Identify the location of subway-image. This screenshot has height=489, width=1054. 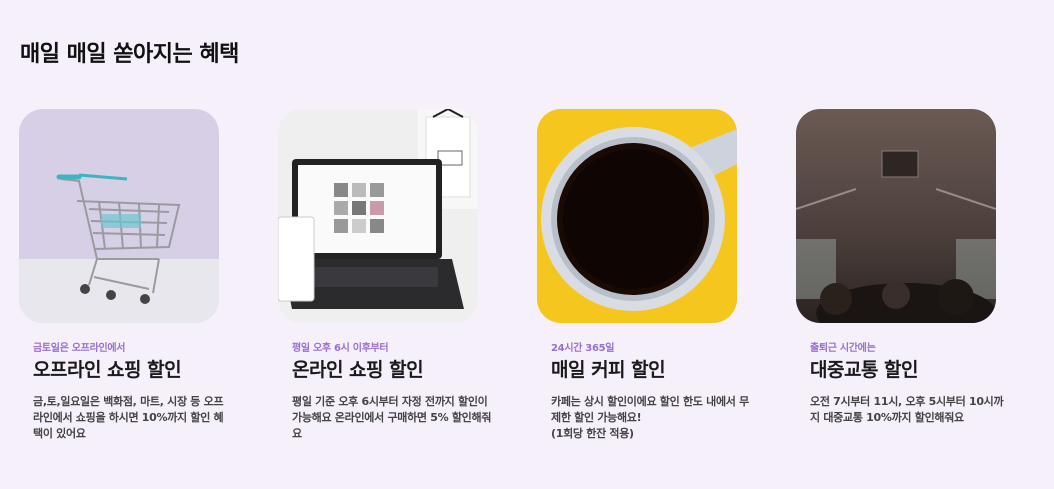
(896, 216).